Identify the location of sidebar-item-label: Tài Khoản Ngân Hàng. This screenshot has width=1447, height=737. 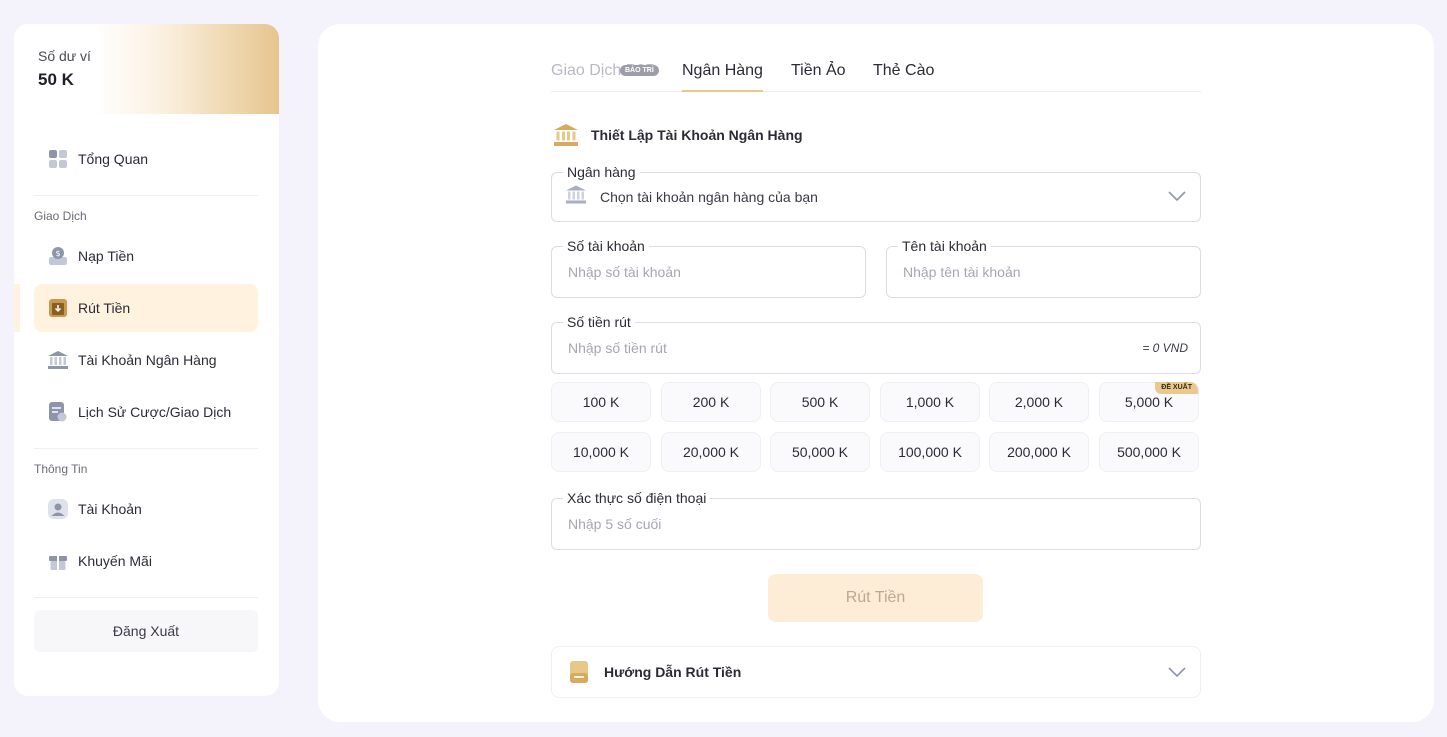
(147, 360).